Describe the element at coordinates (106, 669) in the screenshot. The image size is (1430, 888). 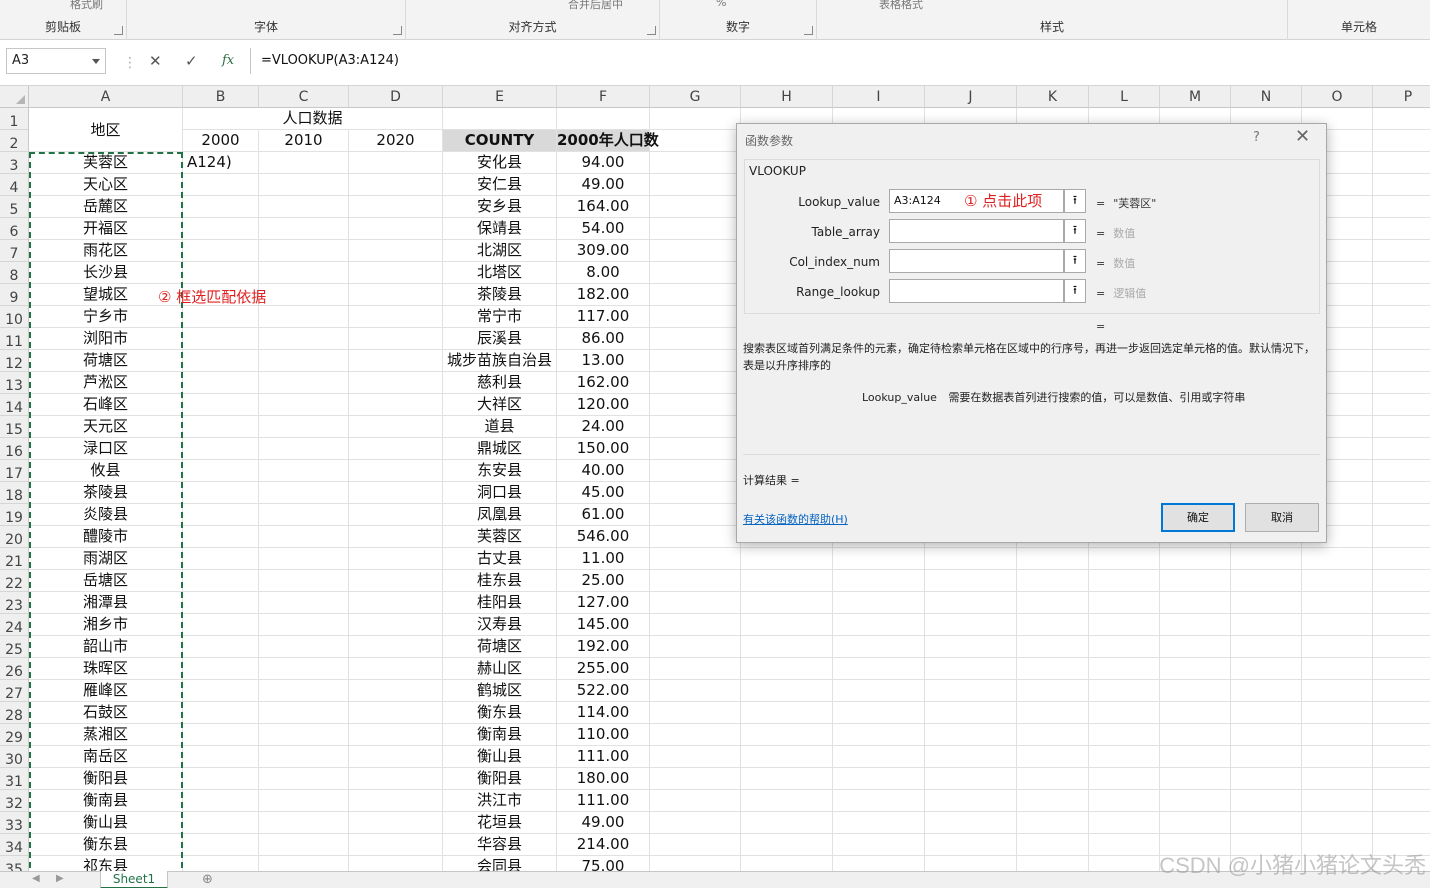
I see `cell-region: 珠晖区` at that location.